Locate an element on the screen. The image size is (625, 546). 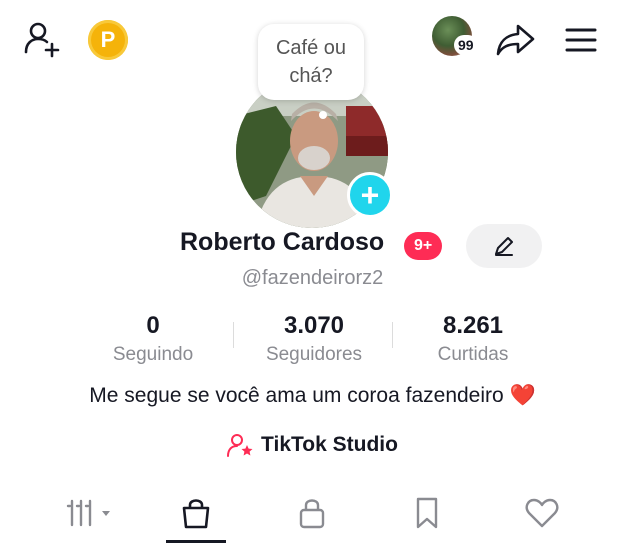
hamburger-menu-icon is located at coordinates (581, 40).